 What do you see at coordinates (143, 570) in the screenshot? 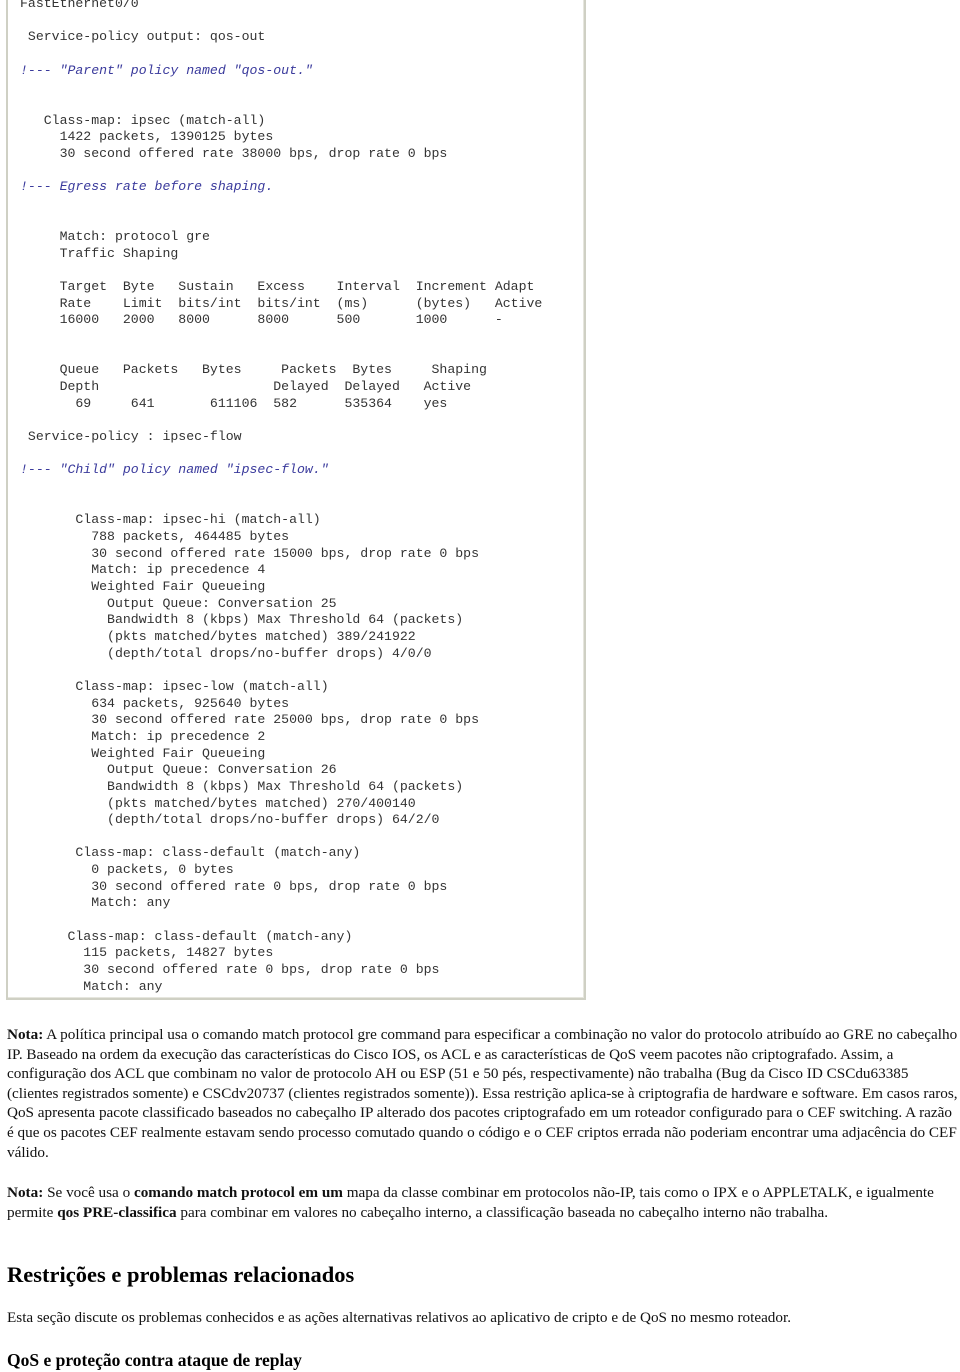
I see `code-line: Match: ip precedence 4` at bounding box center [143, 570].